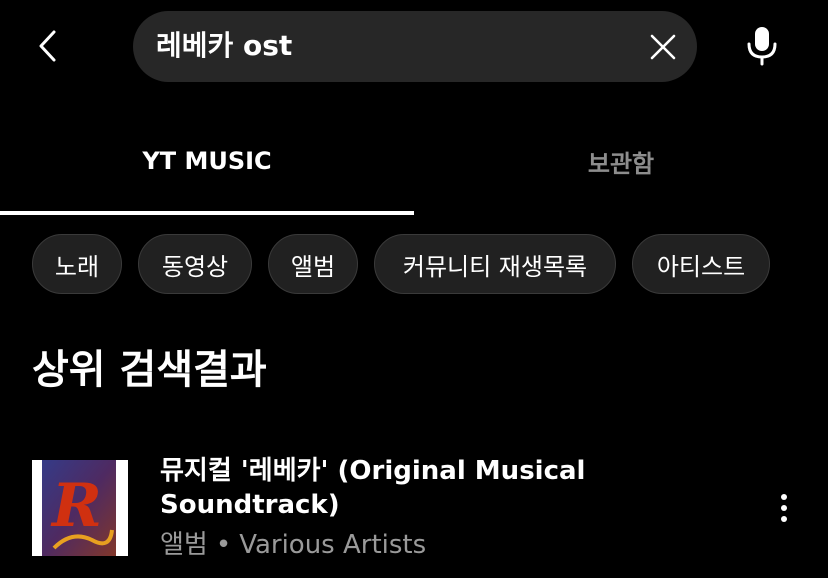  Describe the element at coordinates (195, 264) in the screenshot. I see `chip-videos: 동영상` at that location.